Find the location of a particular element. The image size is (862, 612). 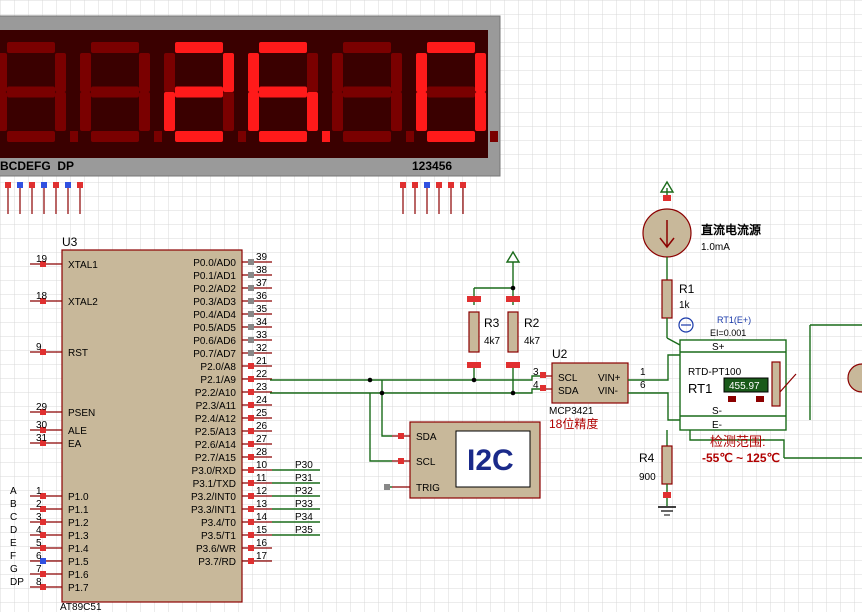

mcu-right-pin-name: P0.2/AD2 is located at coordinates (214, 289).